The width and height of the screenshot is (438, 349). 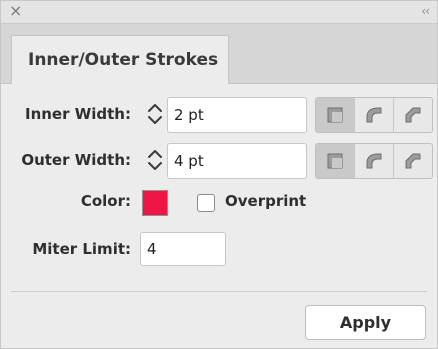 What do you see at coordinates (155, 160) in the screenshot?
I see `outer-width-stepper` at bounding box center [155, 160].